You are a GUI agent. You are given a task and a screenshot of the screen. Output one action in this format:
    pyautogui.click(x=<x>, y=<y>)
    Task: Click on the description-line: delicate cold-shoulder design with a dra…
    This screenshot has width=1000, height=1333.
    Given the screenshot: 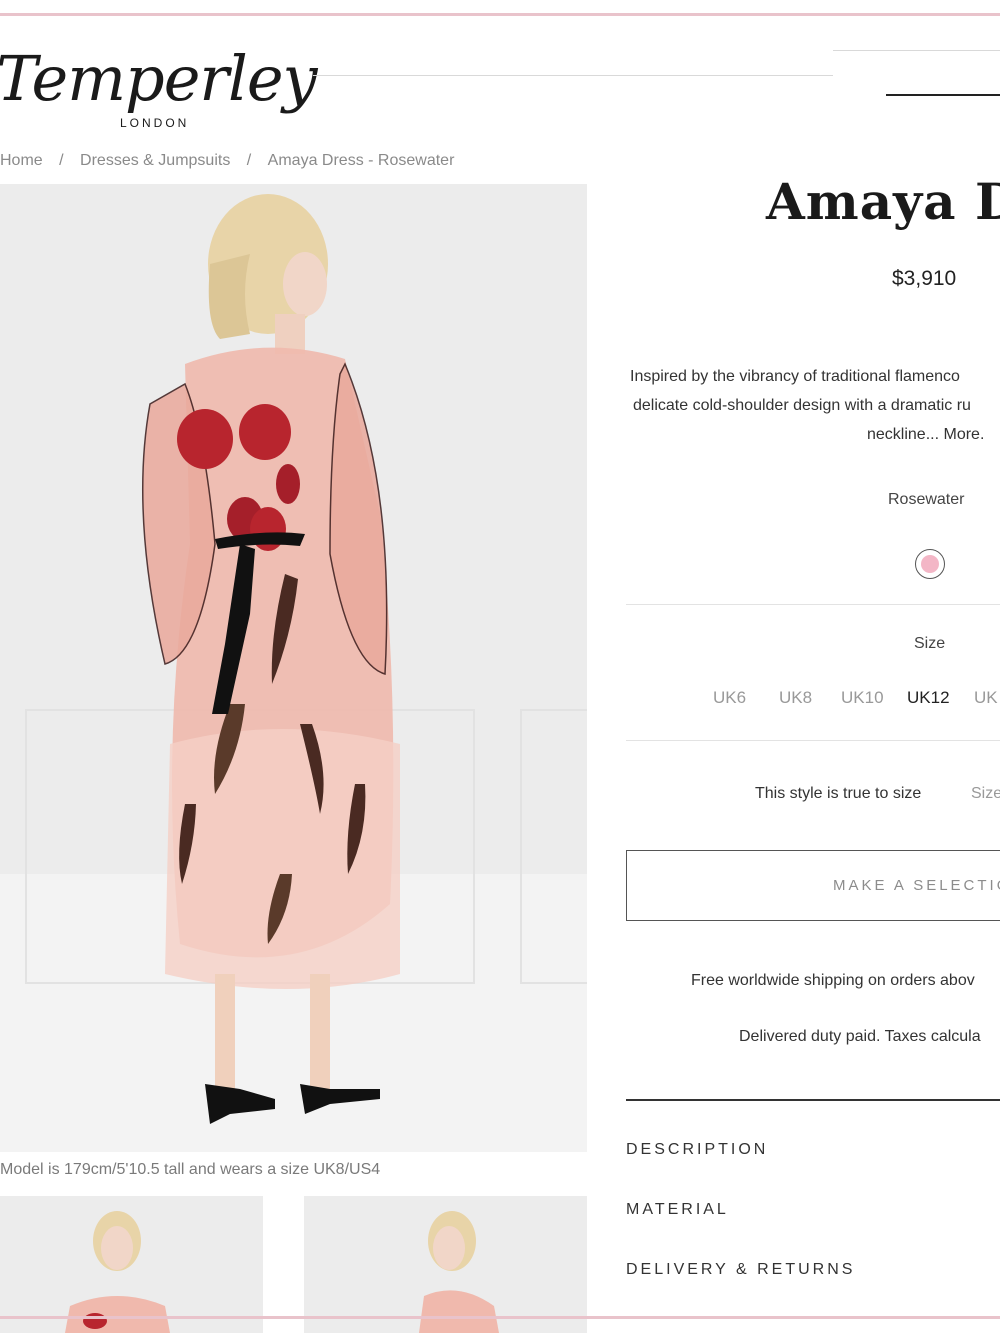 What is the action you would take?
    pyautogui.click(x=802, y=405)
    